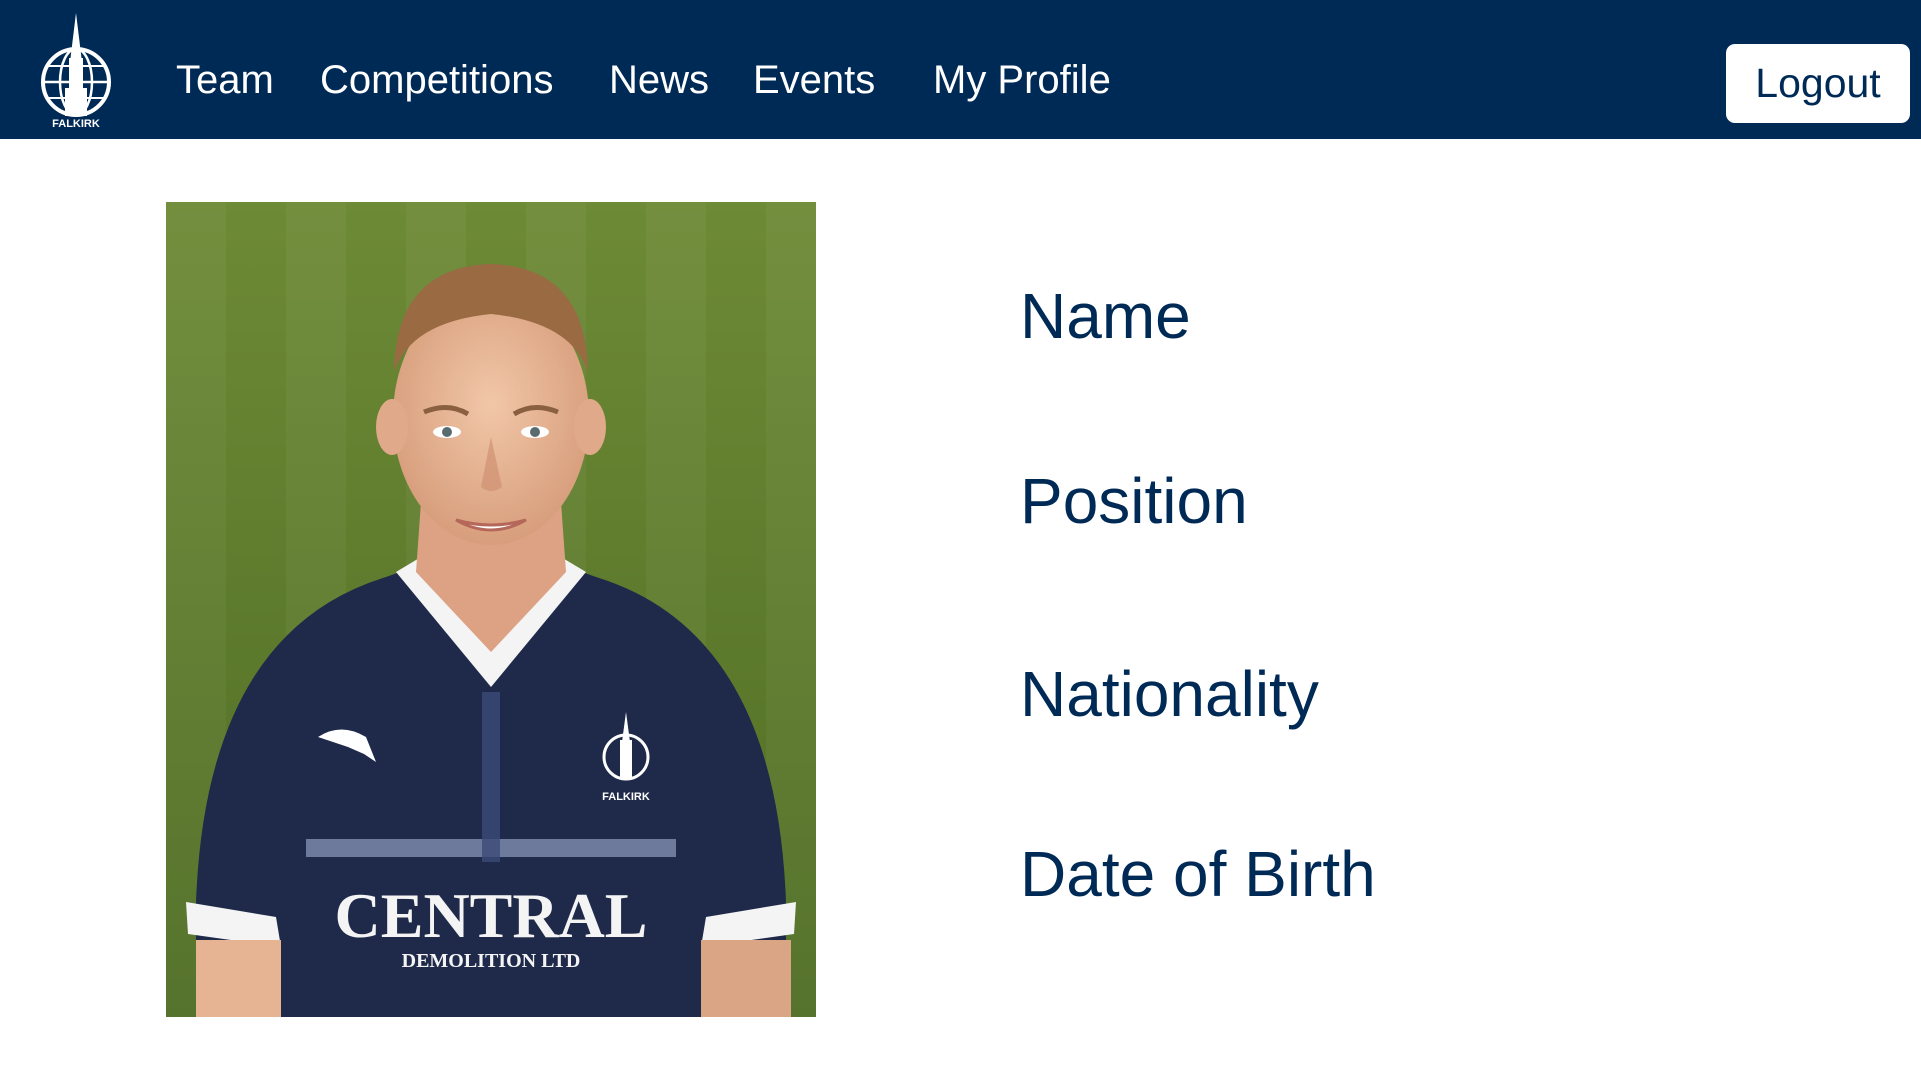 Image resolution: width=1921 pixels, height=1080 pixels. I want to click on logout-button: Logout, so click(1818, 83).